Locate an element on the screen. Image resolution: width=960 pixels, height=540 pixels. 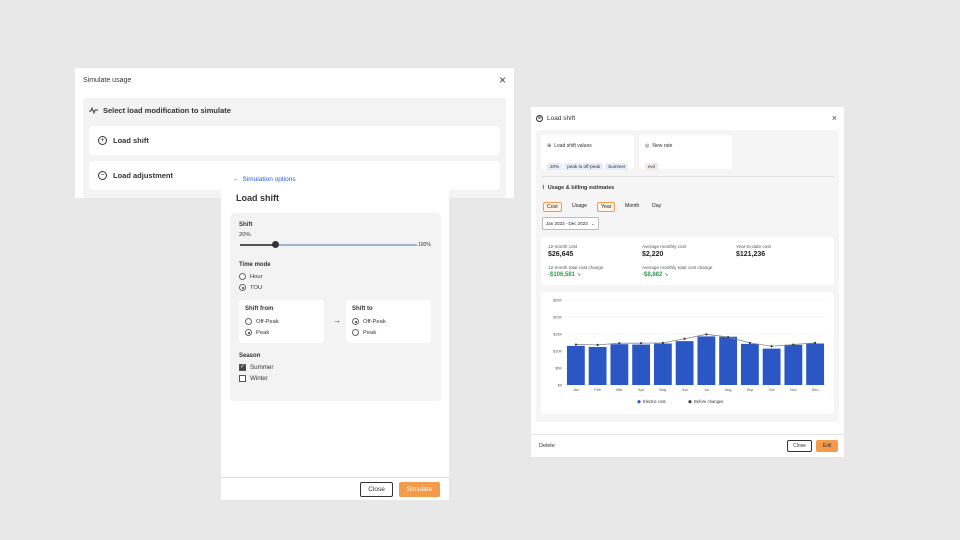
shift-value: 20% is located at coordinates (245, 235).